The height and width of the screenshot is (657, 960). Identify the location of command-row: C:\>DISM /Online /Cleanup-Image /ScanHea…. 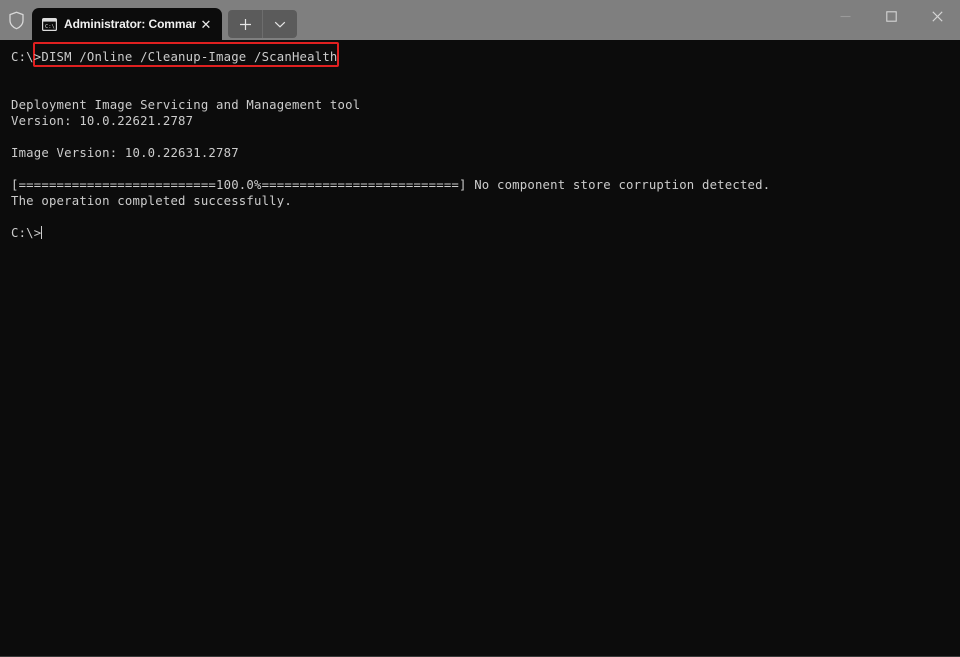
(485, 54).